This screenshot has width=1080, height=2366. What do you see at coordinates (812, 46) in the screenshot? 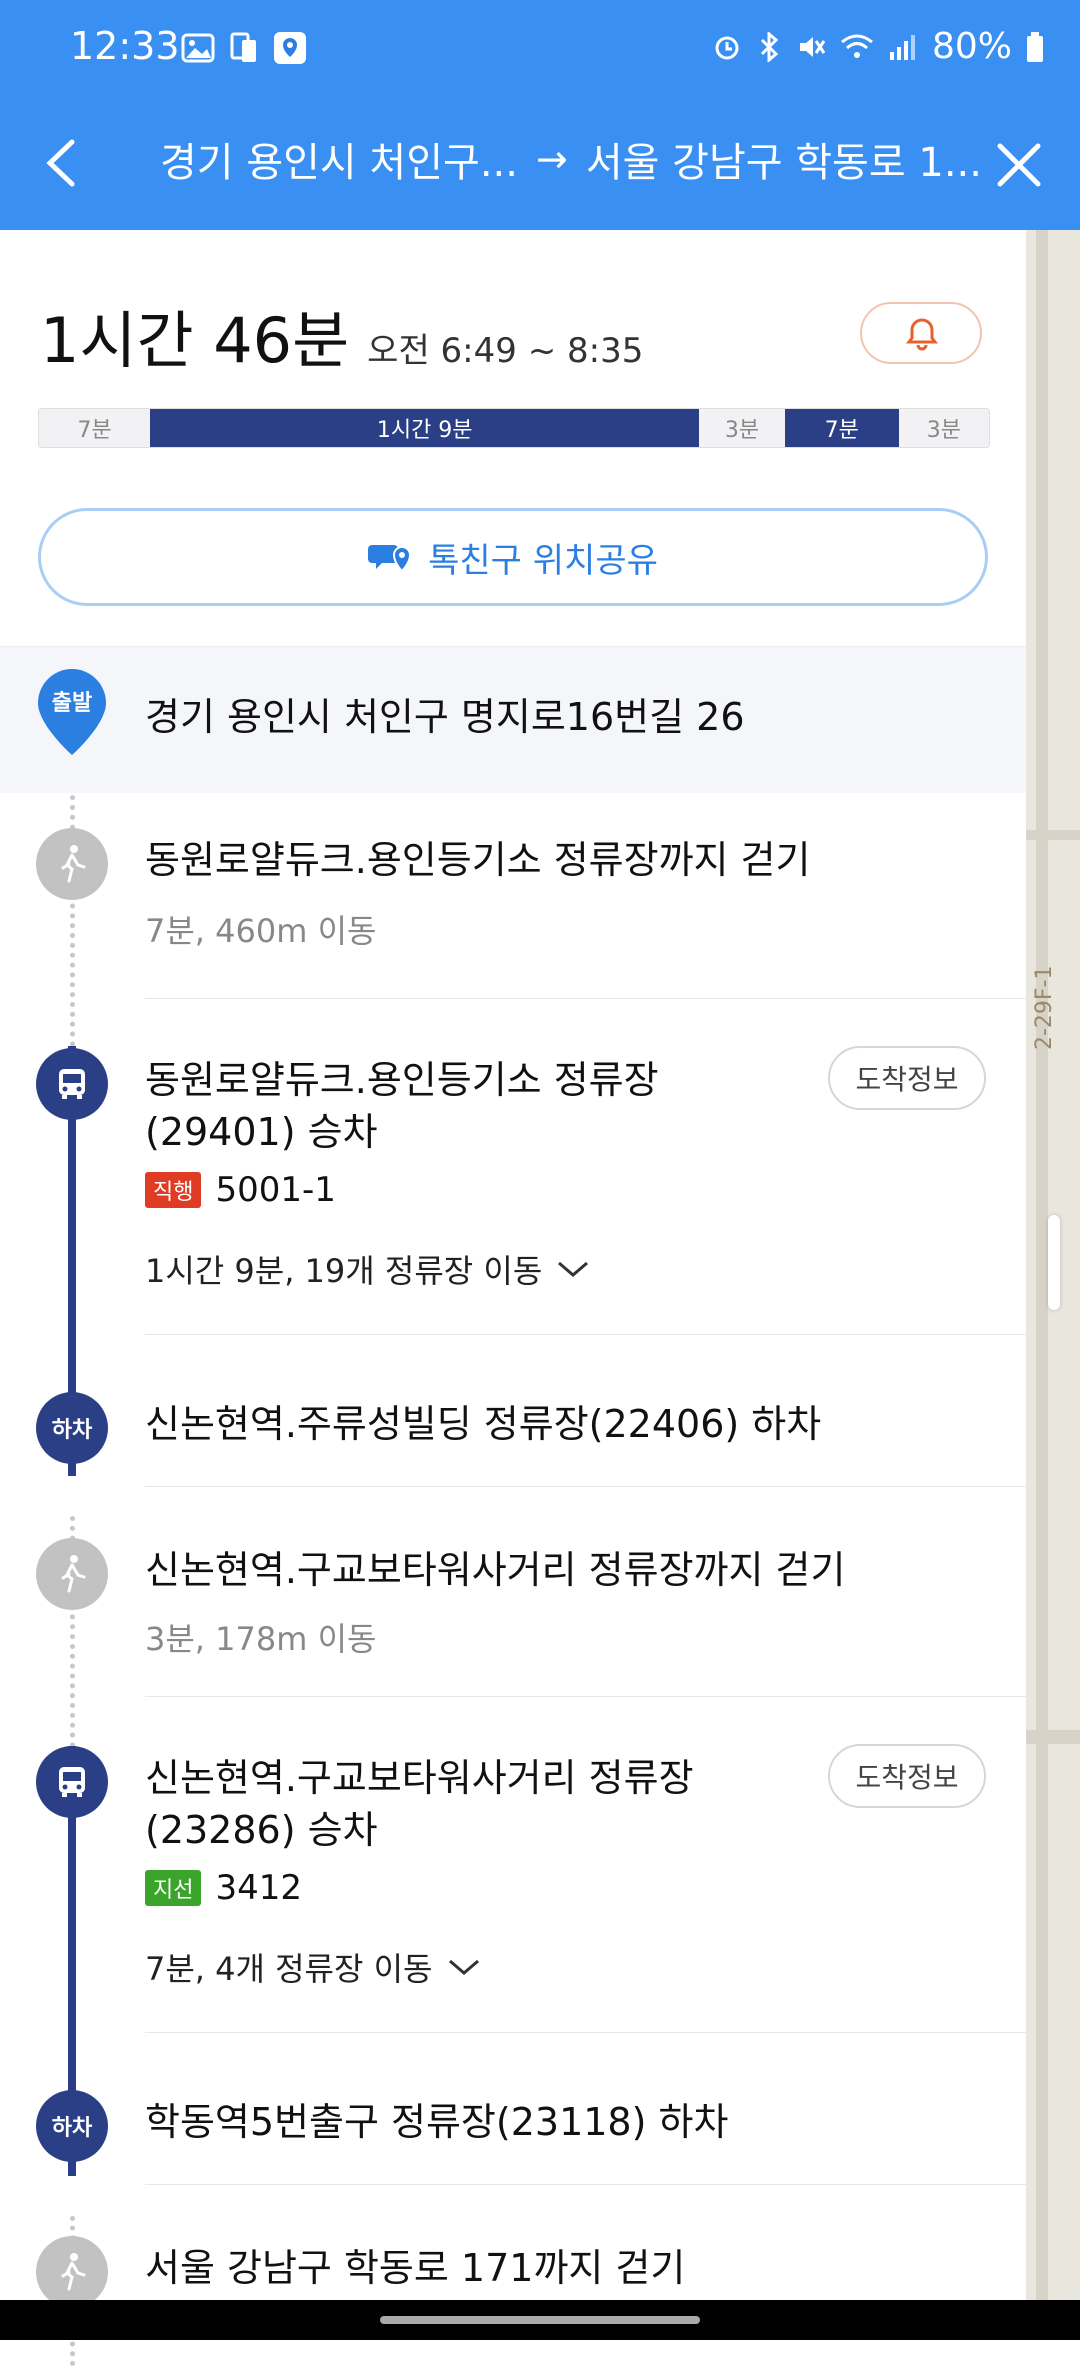
I see `mute-icon` at bounding box center [812, 46].